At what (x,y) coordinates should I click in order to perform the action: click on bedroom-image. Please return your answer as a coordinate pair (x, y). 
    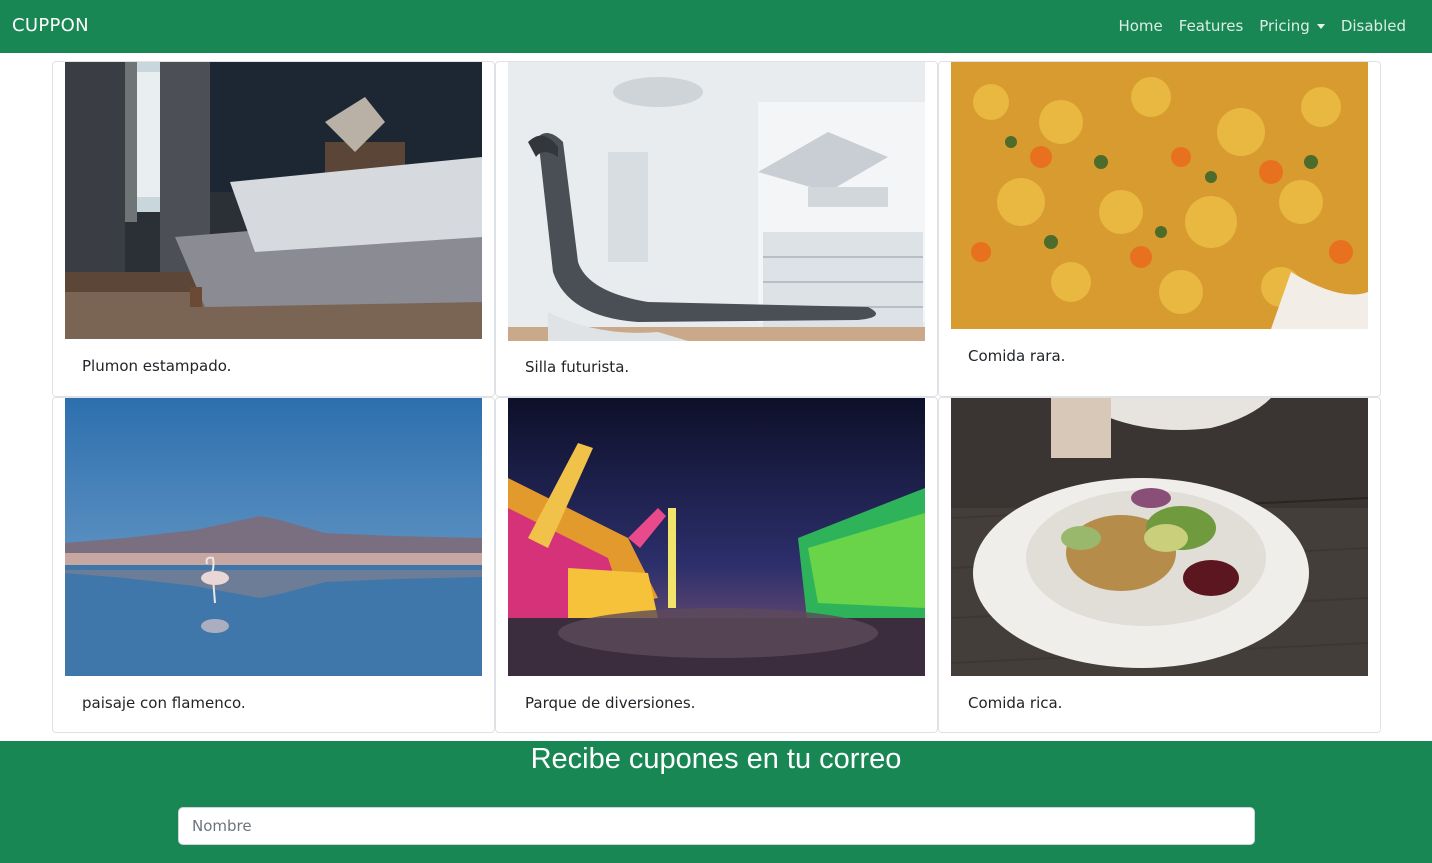
    Looking at the image, I should click on (273, 200).